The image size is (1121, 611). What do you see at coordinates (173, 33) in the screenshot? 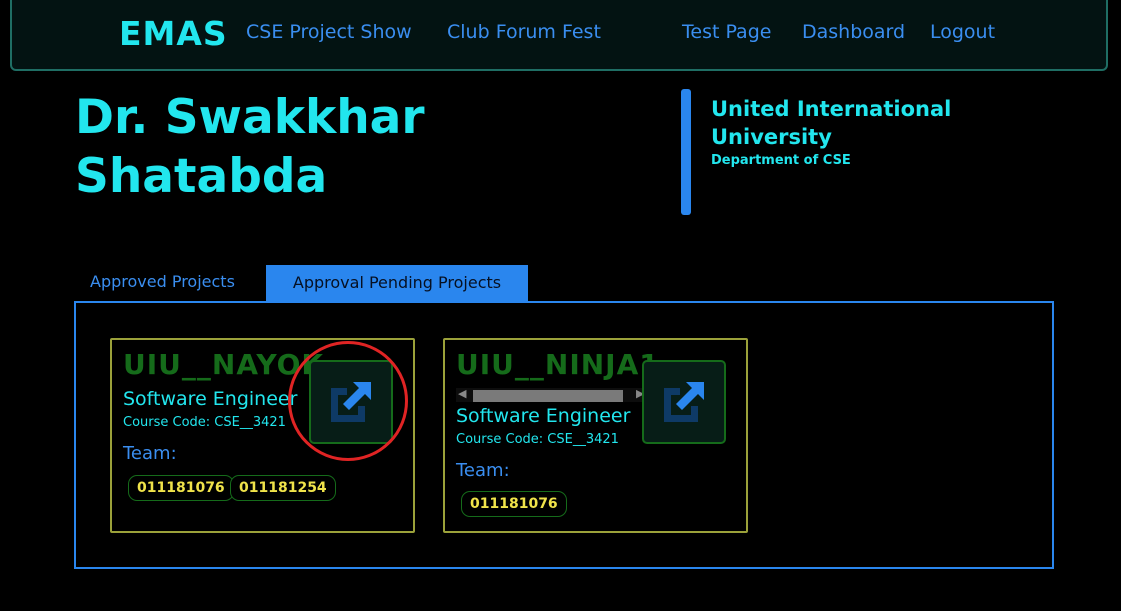
I see `brand-logo: EMAS` at bounding box center [173, 33].